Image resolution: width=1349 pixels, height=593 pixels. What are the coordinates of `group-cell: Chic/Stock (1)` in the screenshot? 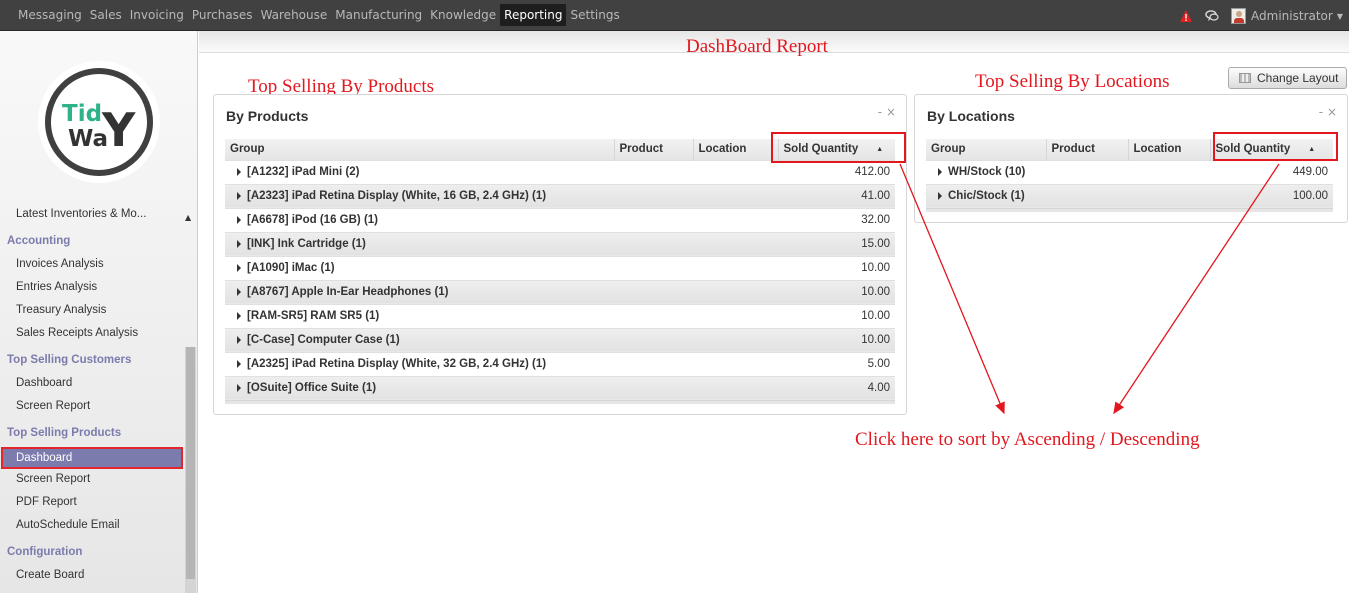 It's located at (1068, 195).